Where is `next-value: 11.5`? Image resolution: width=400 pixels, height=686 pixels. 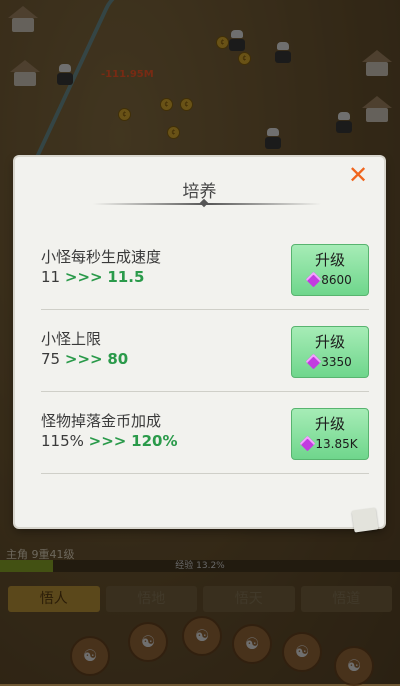
next-value: 11.5 is located at coordinates (126, 277).